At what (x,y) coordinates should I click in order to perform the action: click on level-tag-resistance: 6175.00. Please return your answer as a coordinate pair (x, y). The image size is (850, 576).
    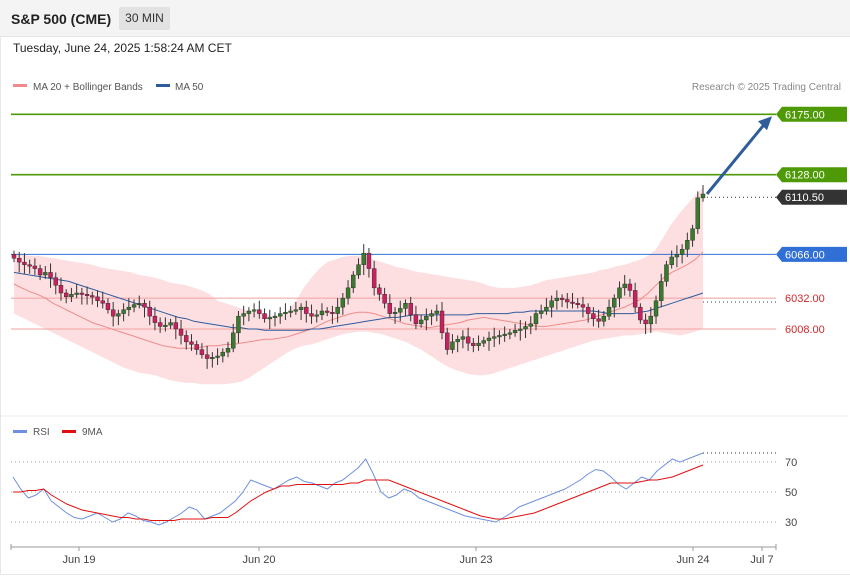
    Looking at the image, I should click on (811, 114).